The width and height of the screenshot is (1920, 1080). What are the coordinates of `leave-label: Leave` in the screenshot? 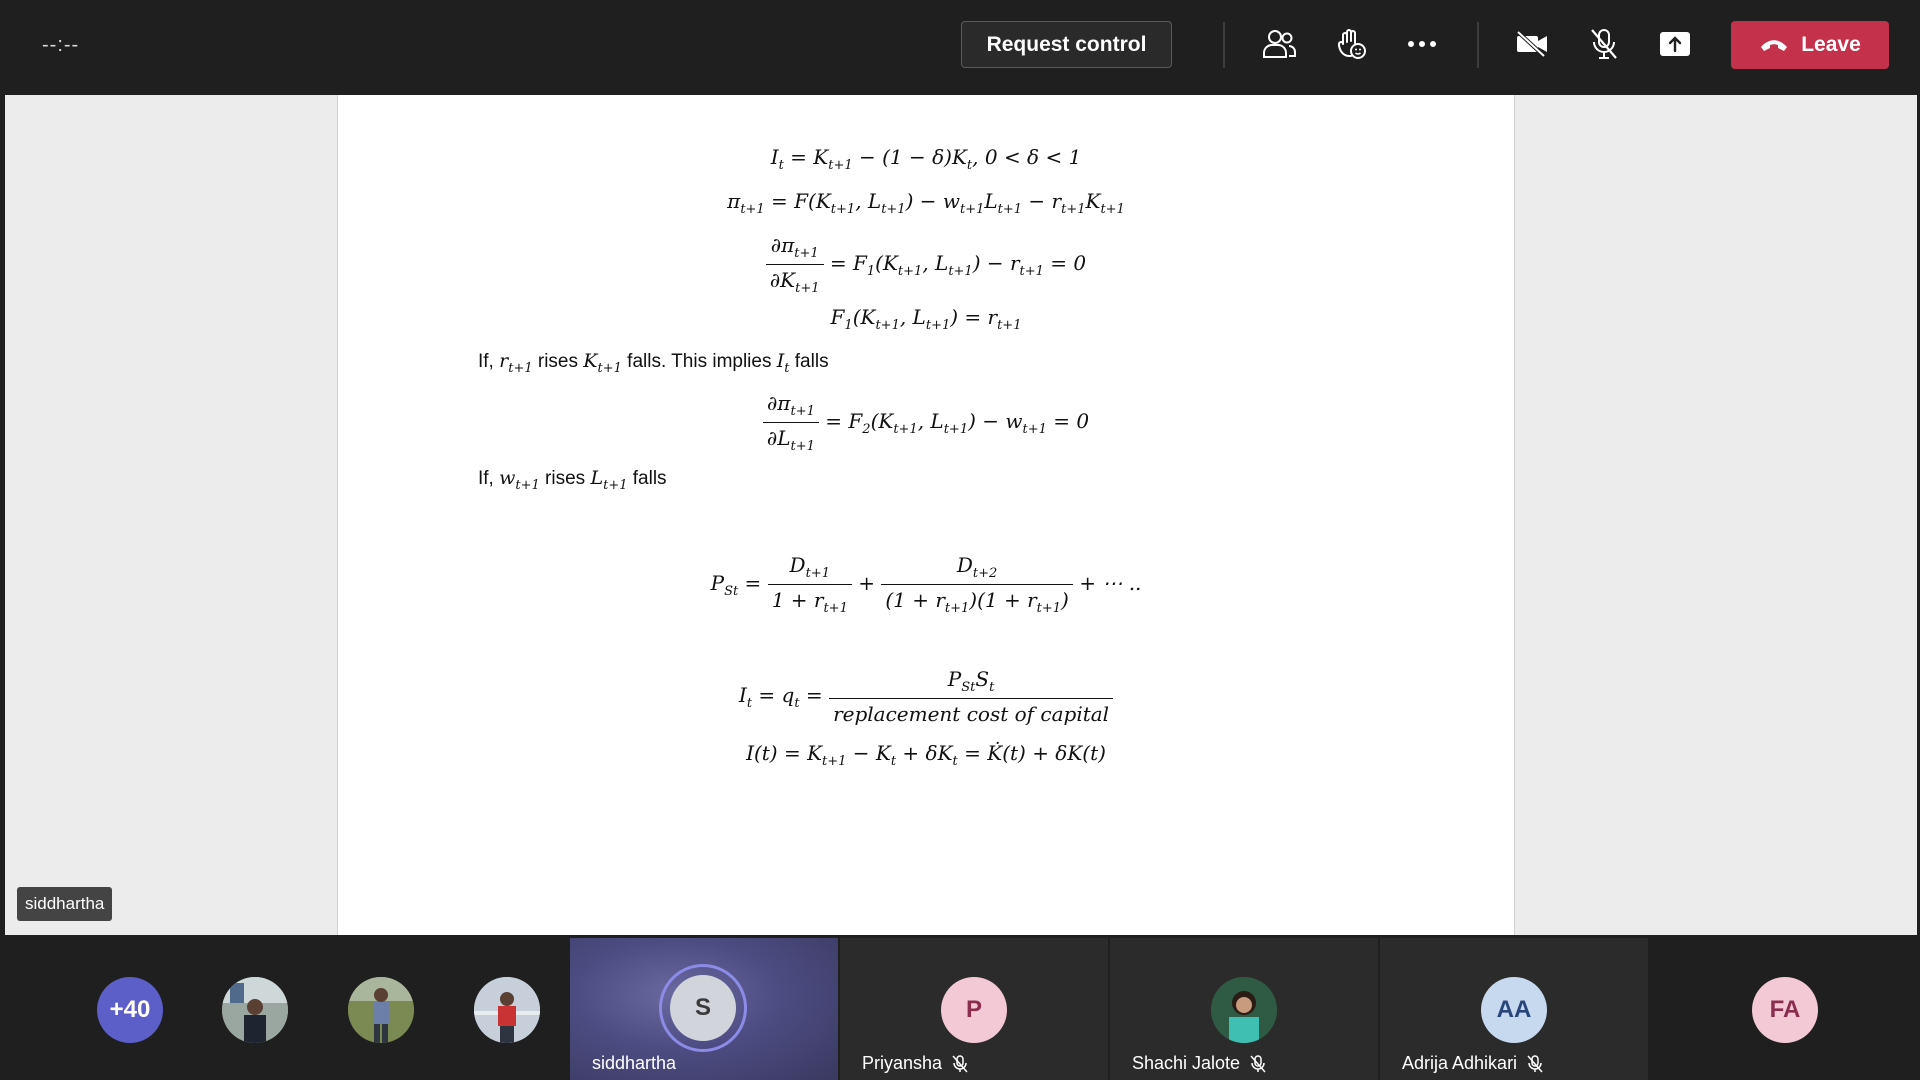 It's located at (1831, 44).